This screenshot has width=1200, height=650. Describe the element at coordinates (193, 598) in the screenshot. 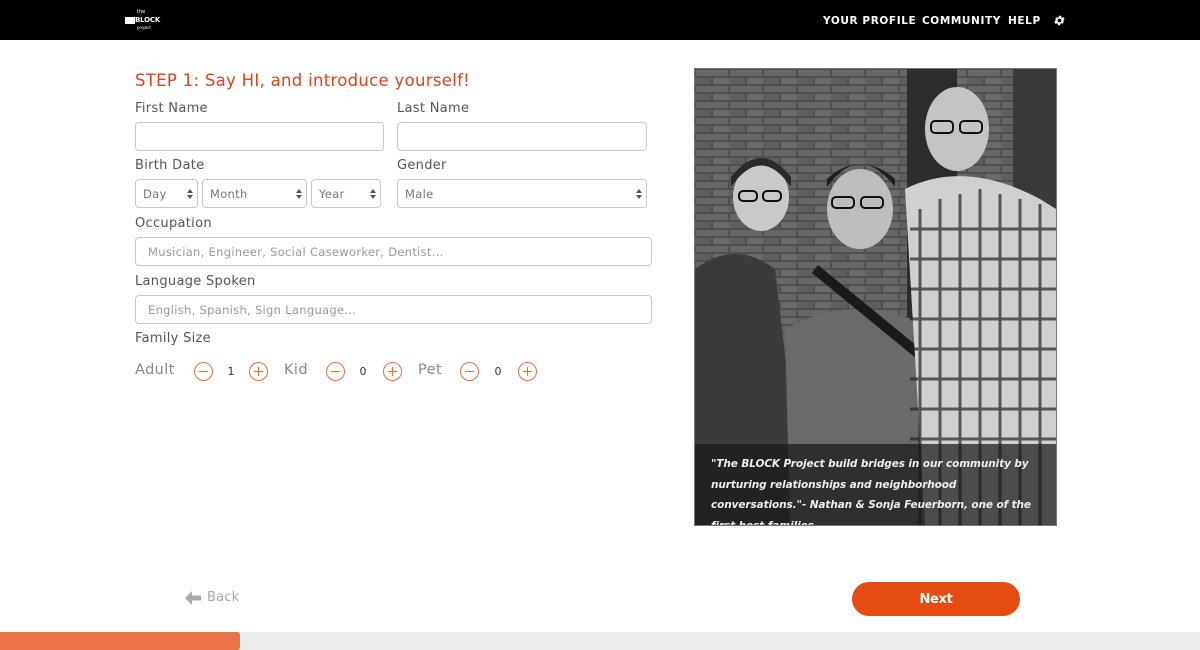

I see `arrow-left-icon` at that location.